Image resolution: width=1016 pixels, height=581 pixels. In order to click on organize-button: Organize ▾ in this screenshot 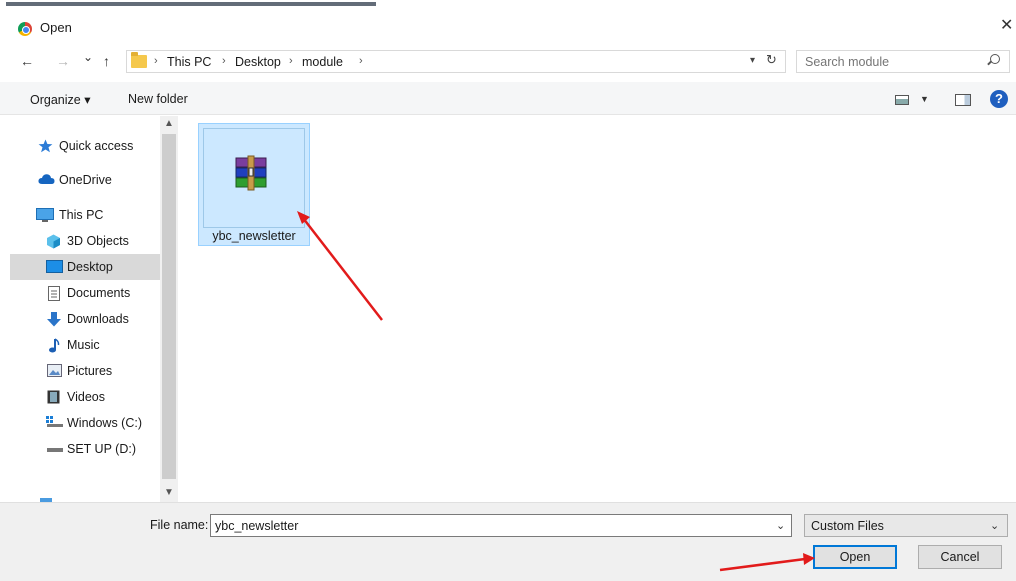, I will do `click(60, 99)`.